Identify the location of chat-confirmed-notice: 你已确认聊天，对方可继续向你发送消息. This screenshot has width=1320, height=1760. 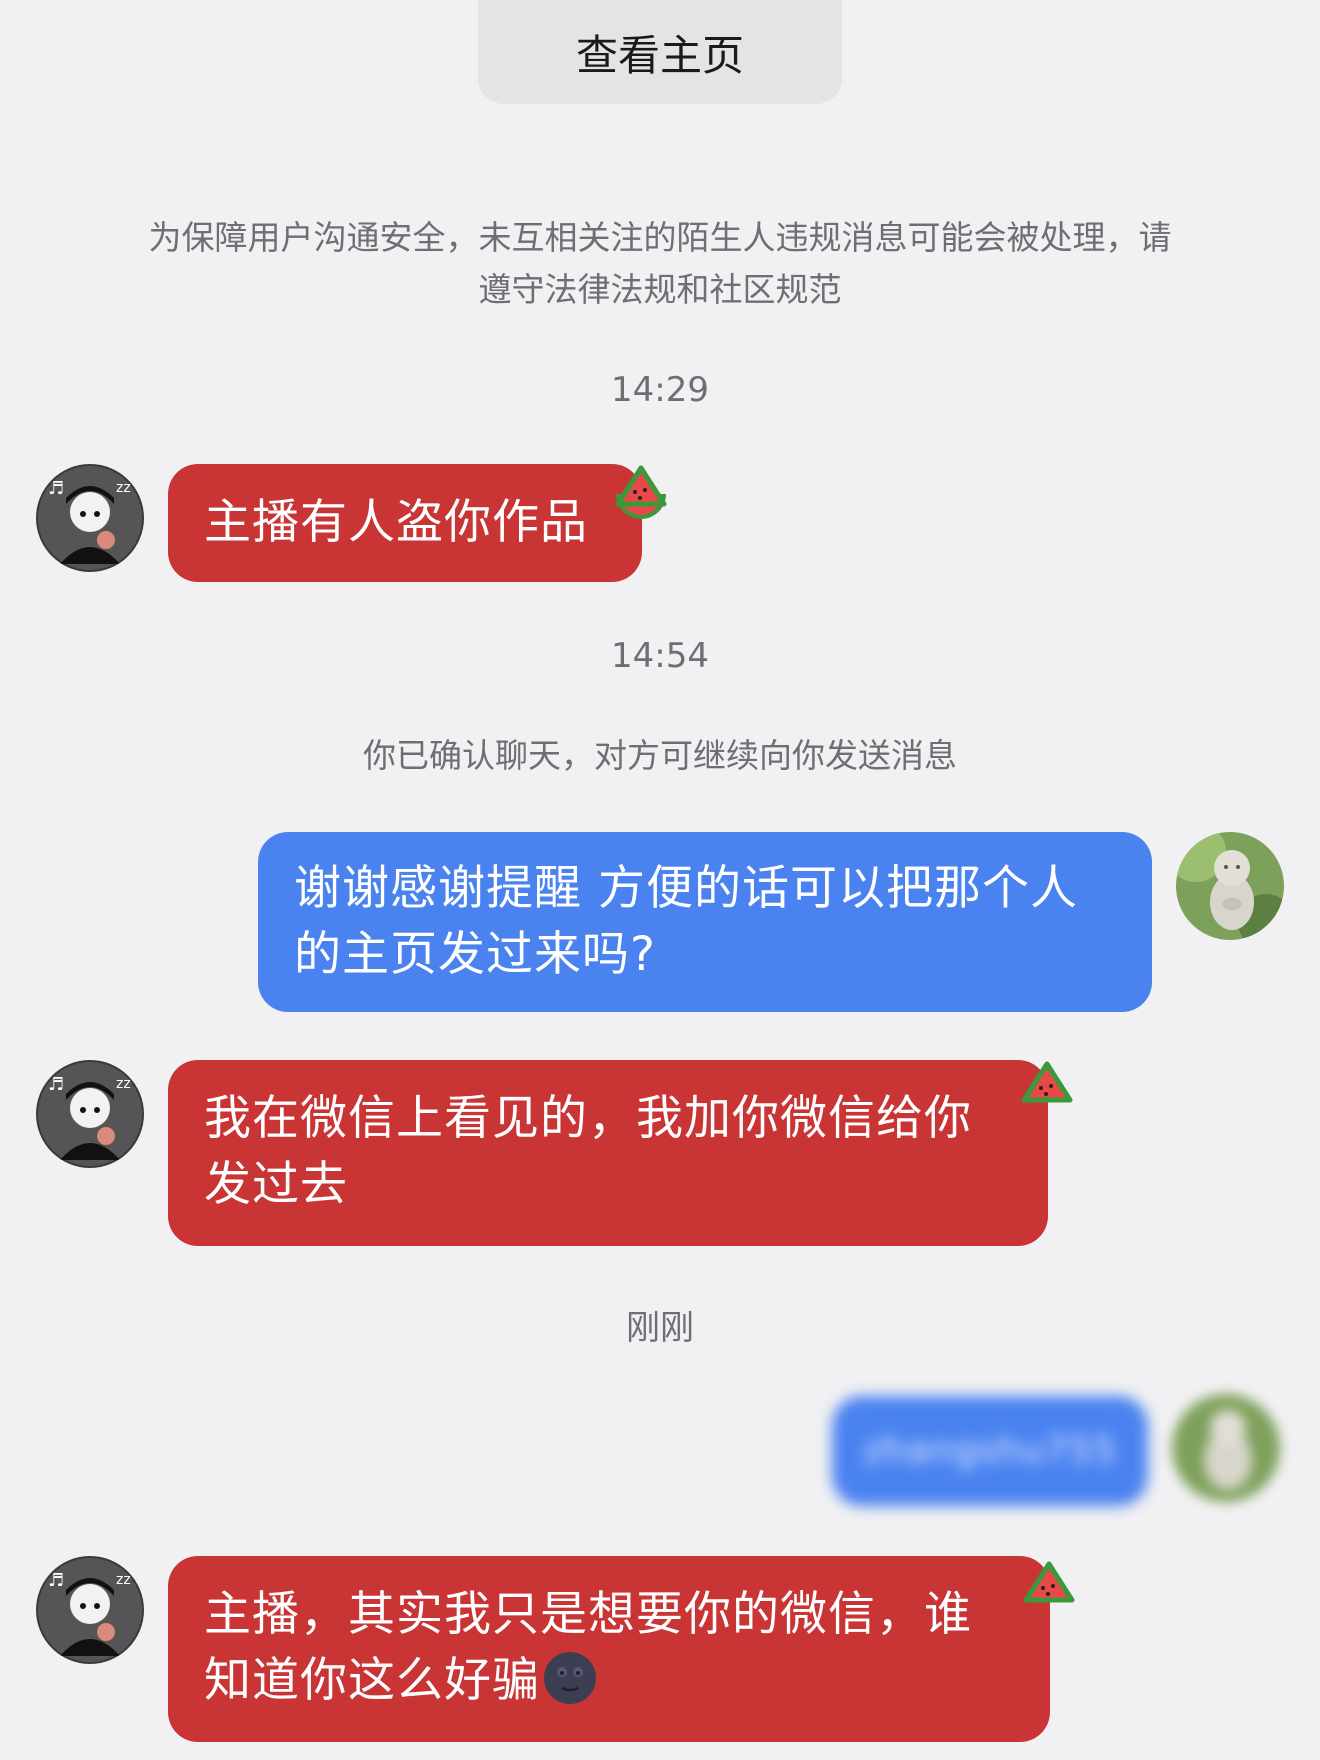
(660, 755).